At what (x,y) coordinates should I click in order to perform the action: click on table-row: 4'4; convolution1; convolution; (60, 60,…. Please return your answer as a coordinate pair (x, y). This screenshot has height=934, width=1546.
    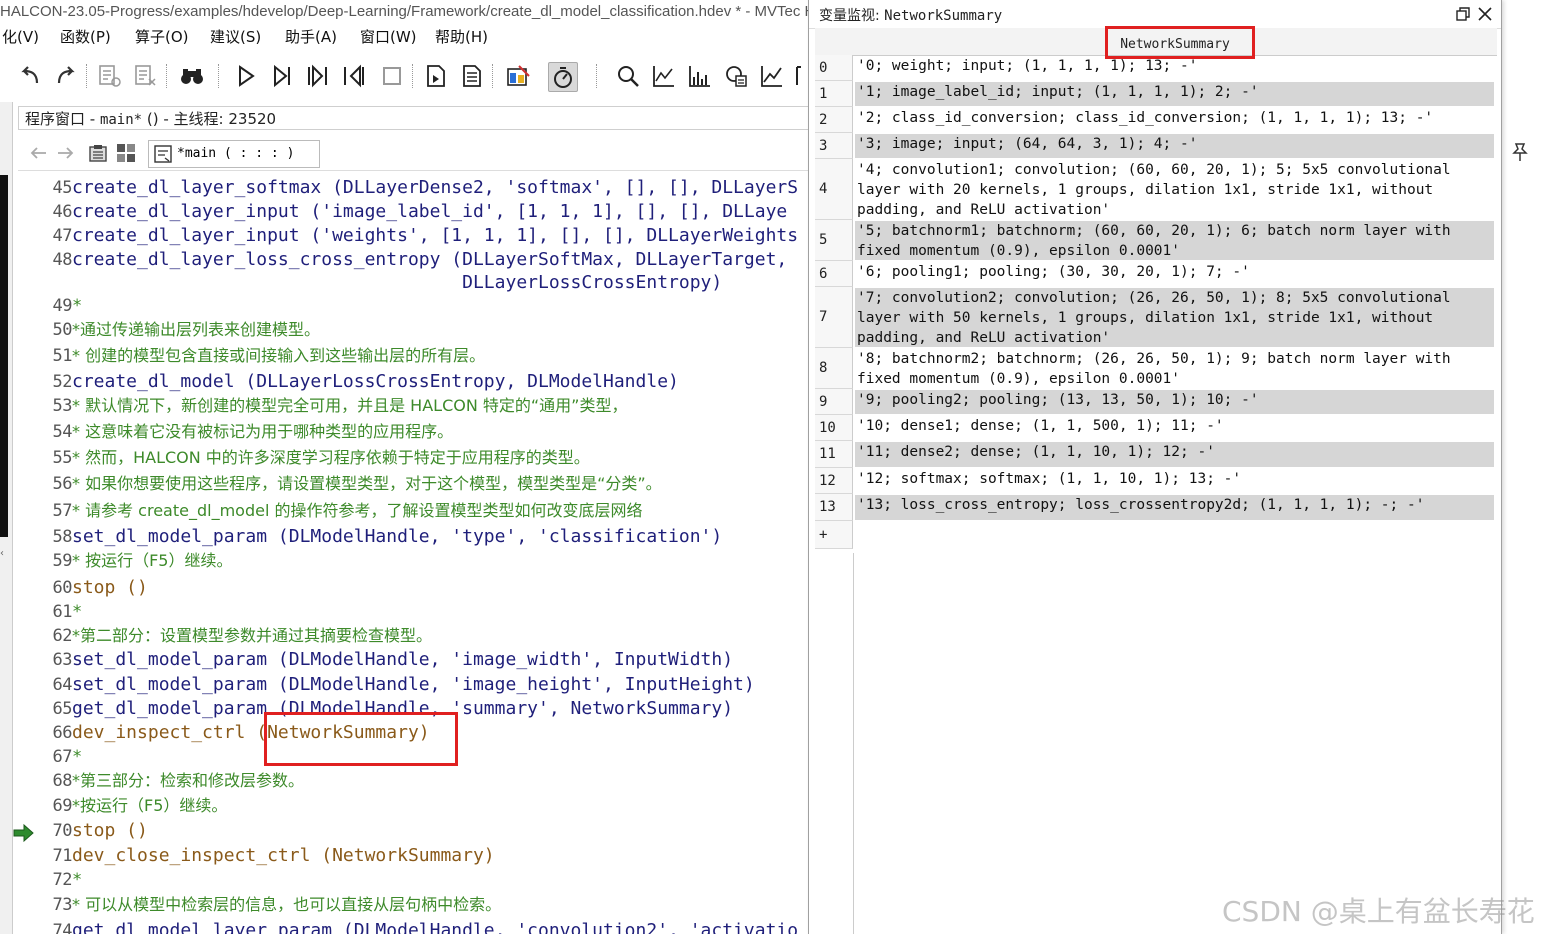
    Looking at the image, I should click on (1155, 189).